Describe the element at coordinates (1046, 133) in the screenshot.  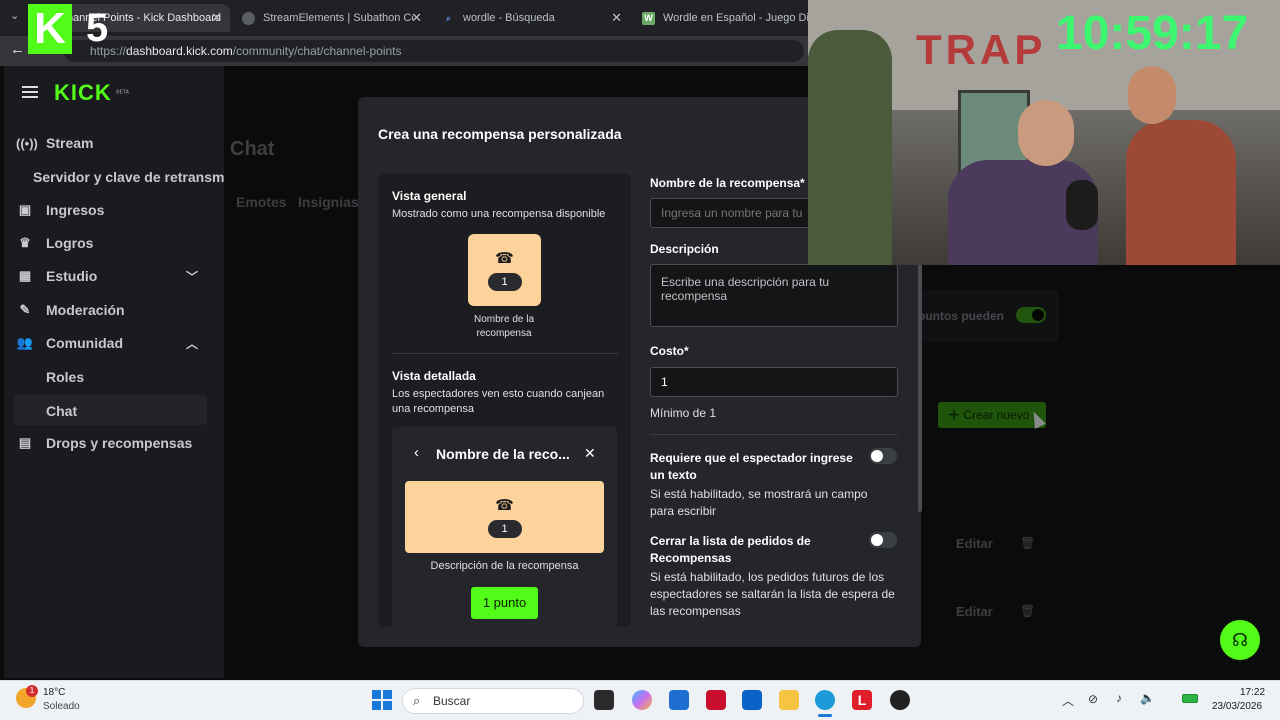
I see `webcam-person-center-head` at that location.